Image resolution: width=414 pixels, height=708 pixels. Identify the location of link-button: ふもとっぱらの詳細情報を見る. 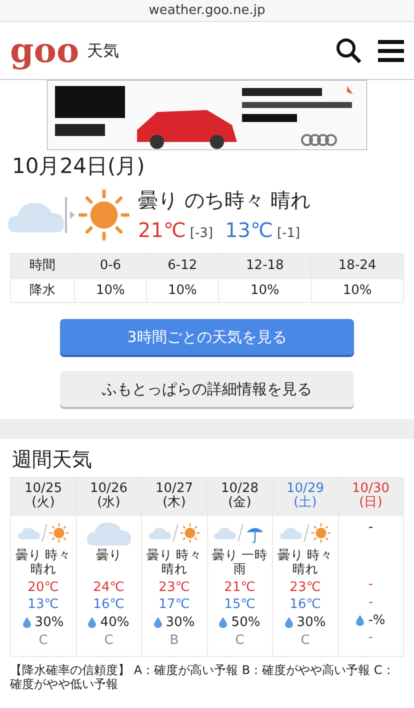
(207, 389).